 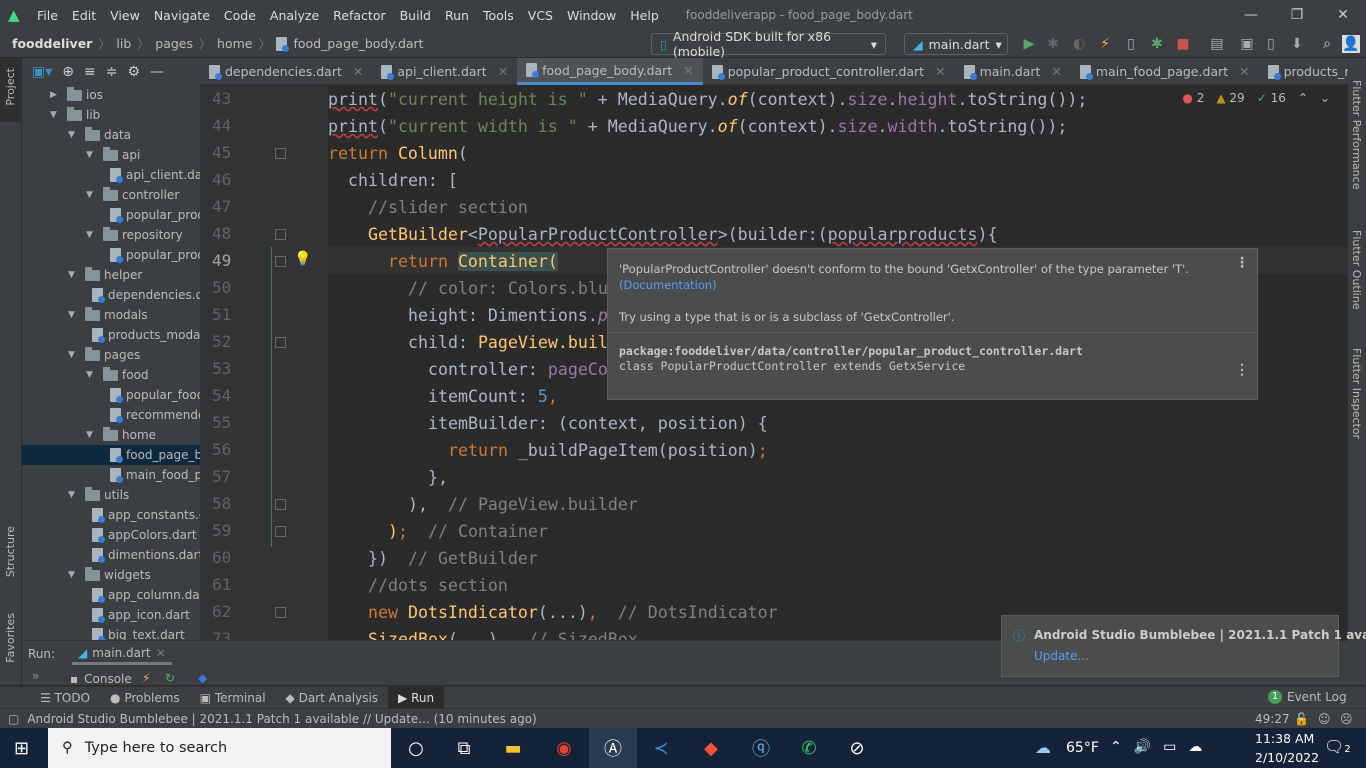 What do you see at coordinates (170, 678) in the screenshot?
I see `hot-restart-icon: ↻` at bounding box center [170, 678].